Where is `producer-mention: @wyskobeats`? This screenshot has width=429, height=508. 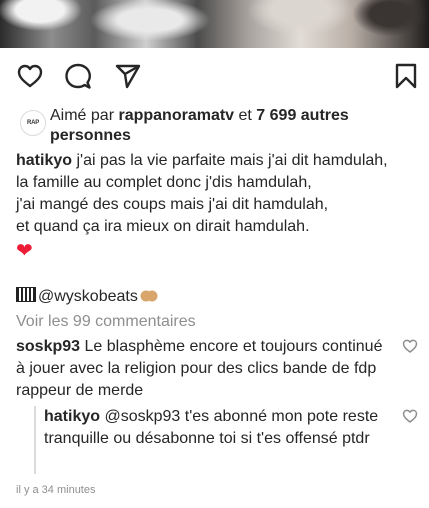
producer-mention: @wyskobeats is located at coordinates (88, 296).